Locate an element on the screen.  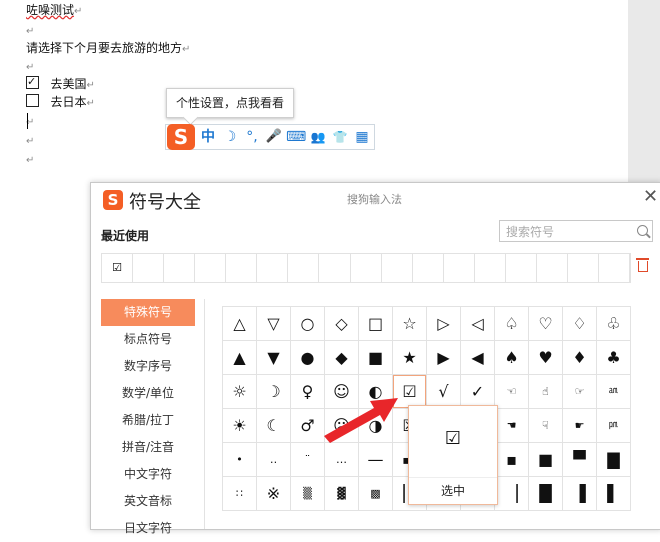
symbol-cell: ▇ is located at coordinates (614, 460).